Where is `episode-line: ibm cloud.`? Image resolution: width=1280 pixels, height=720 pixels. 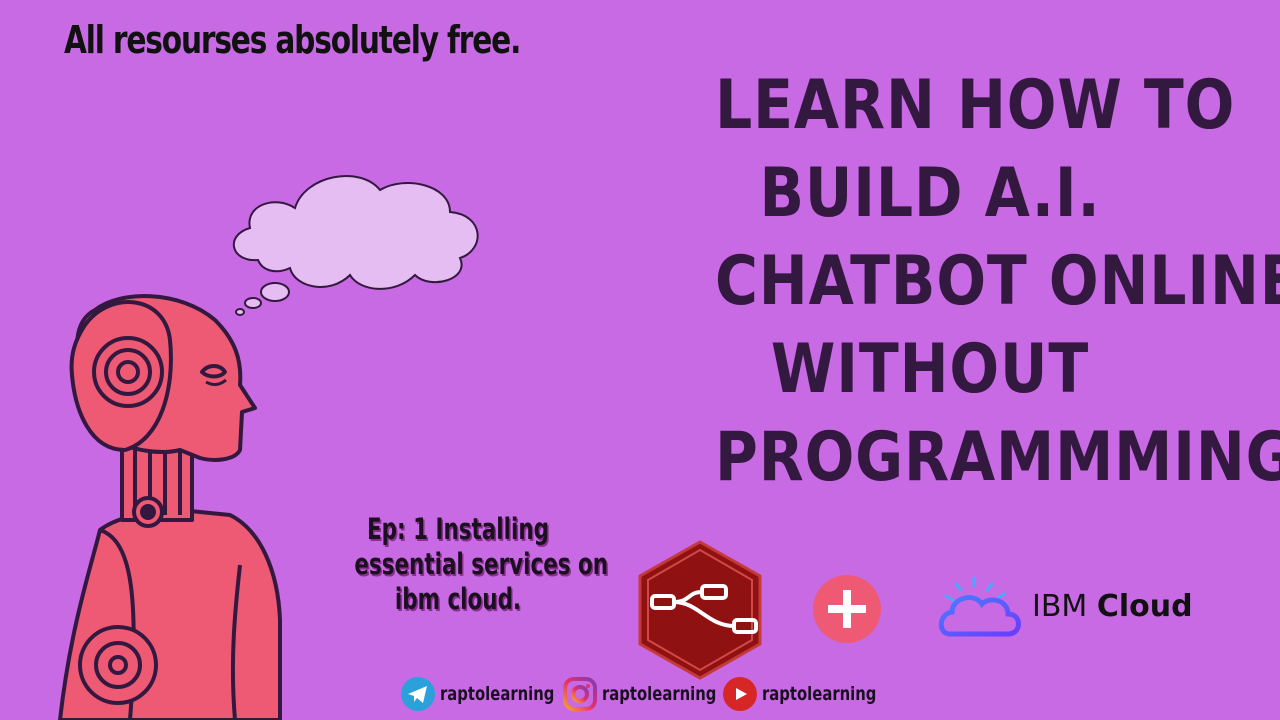
episode-line: ibm cloud. is located at coordinates (458, 599).